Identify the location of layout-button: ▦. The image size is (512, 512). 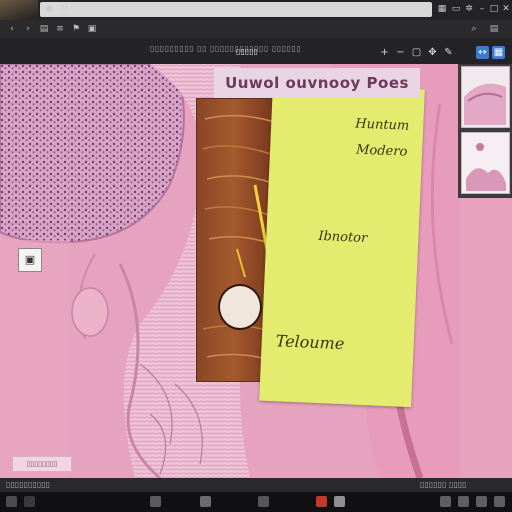
(498, 52).